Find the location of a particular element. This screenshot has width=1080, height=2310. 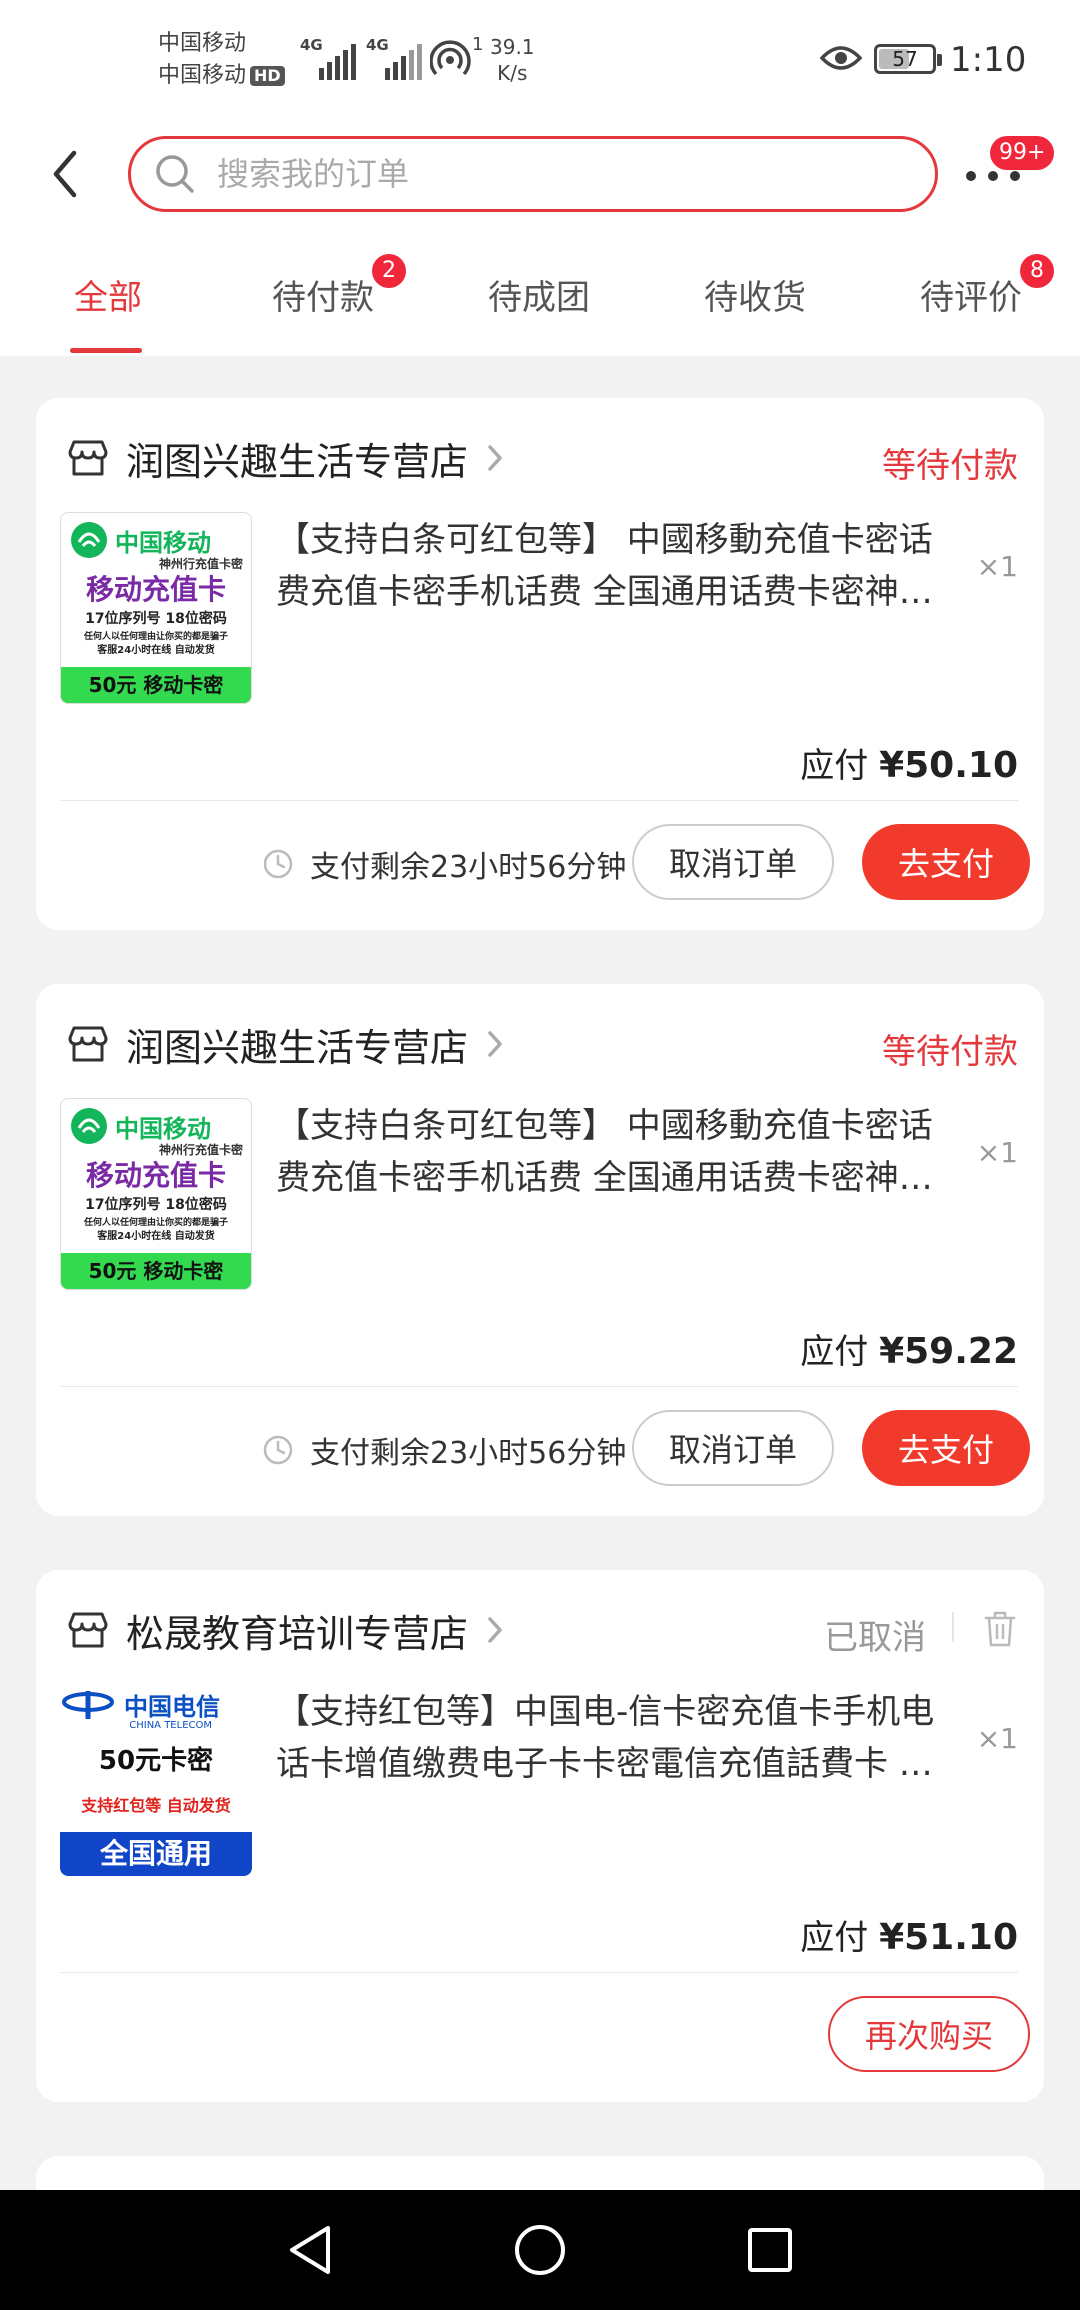

signal-1-icon: 4G is located at coordinates (330, 58).